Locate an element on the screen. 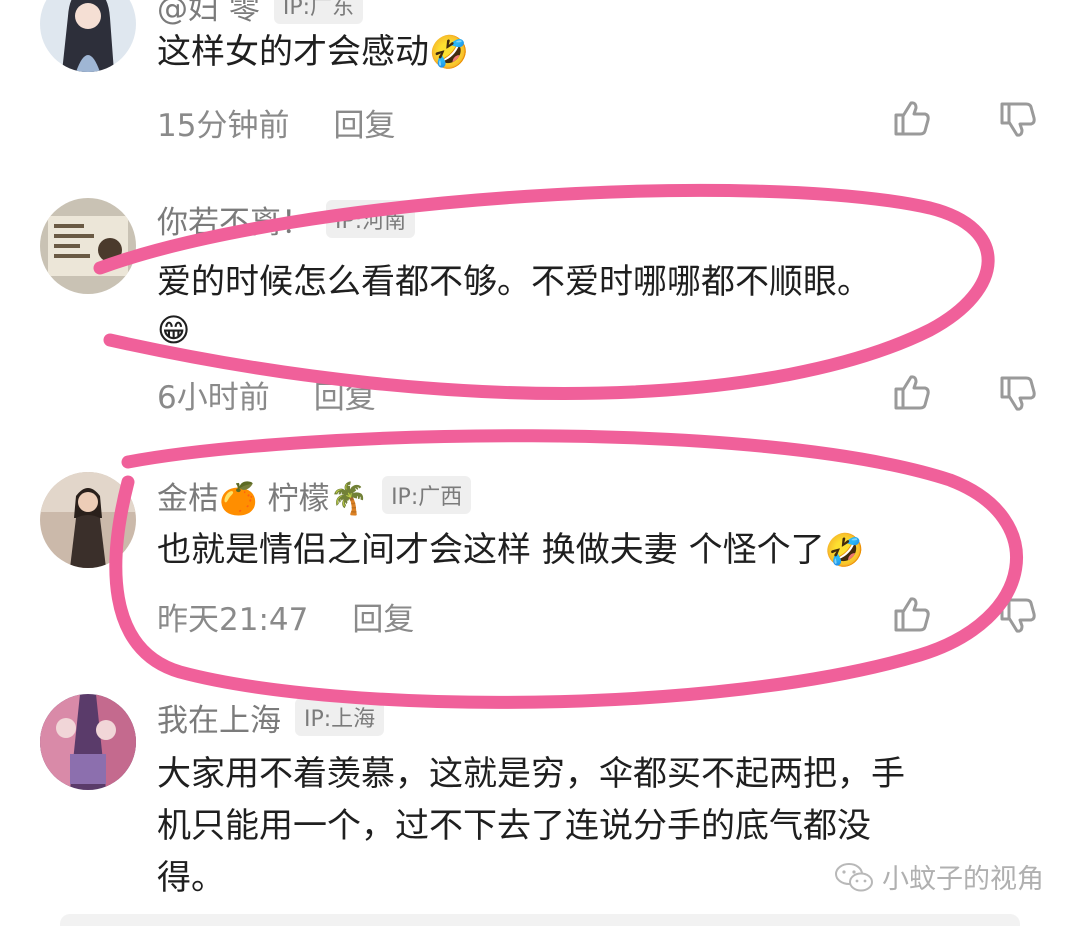 The height and width of the screenshot is (926, 1080). comment-meta: 15分钟前 回复 is located at coordinates (276, 122).